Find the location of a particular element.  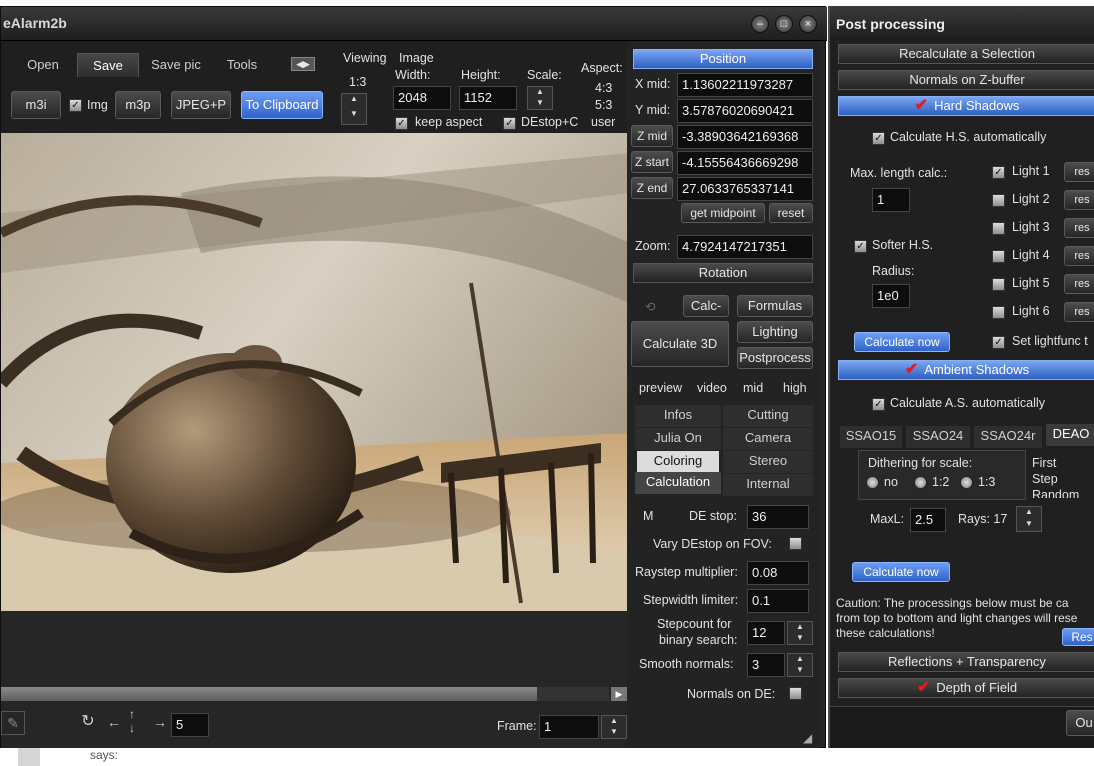

zend-button: Z end is located at coordinates (652, 188).